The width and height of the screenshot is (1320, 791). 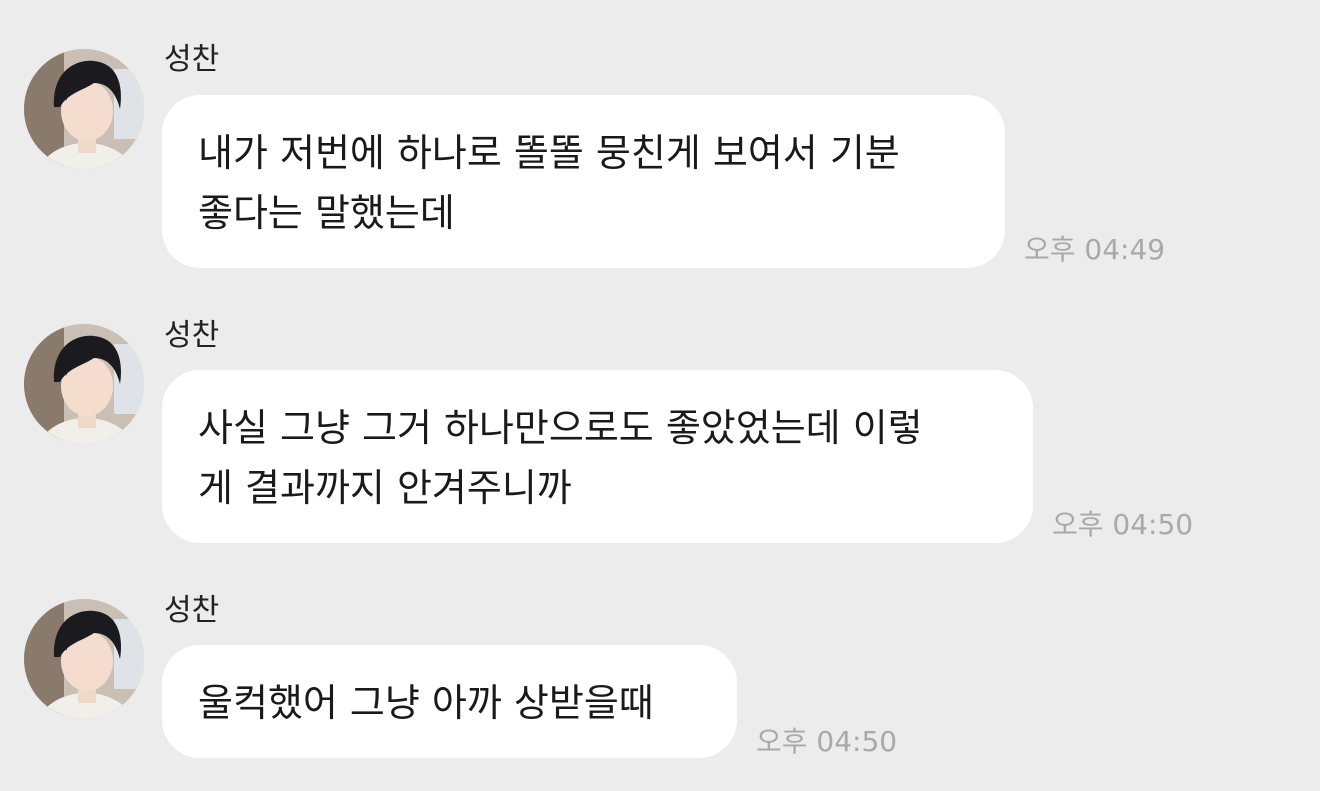 I want to click on message-bubble: 내가 저번에 하나로 똘똘 뭉친게 보여서 기분 좋다는 말했는데, so click(x=583, y=181).